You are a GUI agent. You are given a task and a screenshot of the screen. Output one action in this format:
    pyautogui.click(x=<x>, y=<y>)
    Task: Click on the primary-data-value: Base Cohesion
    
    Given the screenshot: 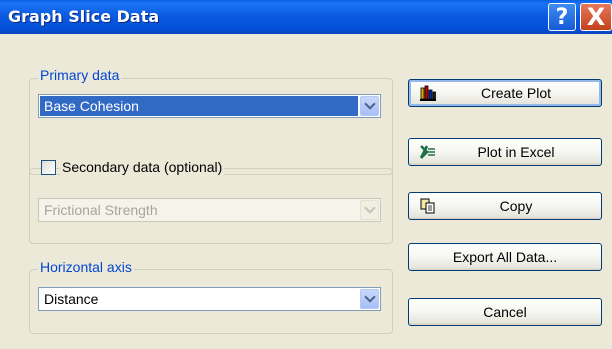 What is the action you would take?
    pyautogui.click(x=199, y=106)
    